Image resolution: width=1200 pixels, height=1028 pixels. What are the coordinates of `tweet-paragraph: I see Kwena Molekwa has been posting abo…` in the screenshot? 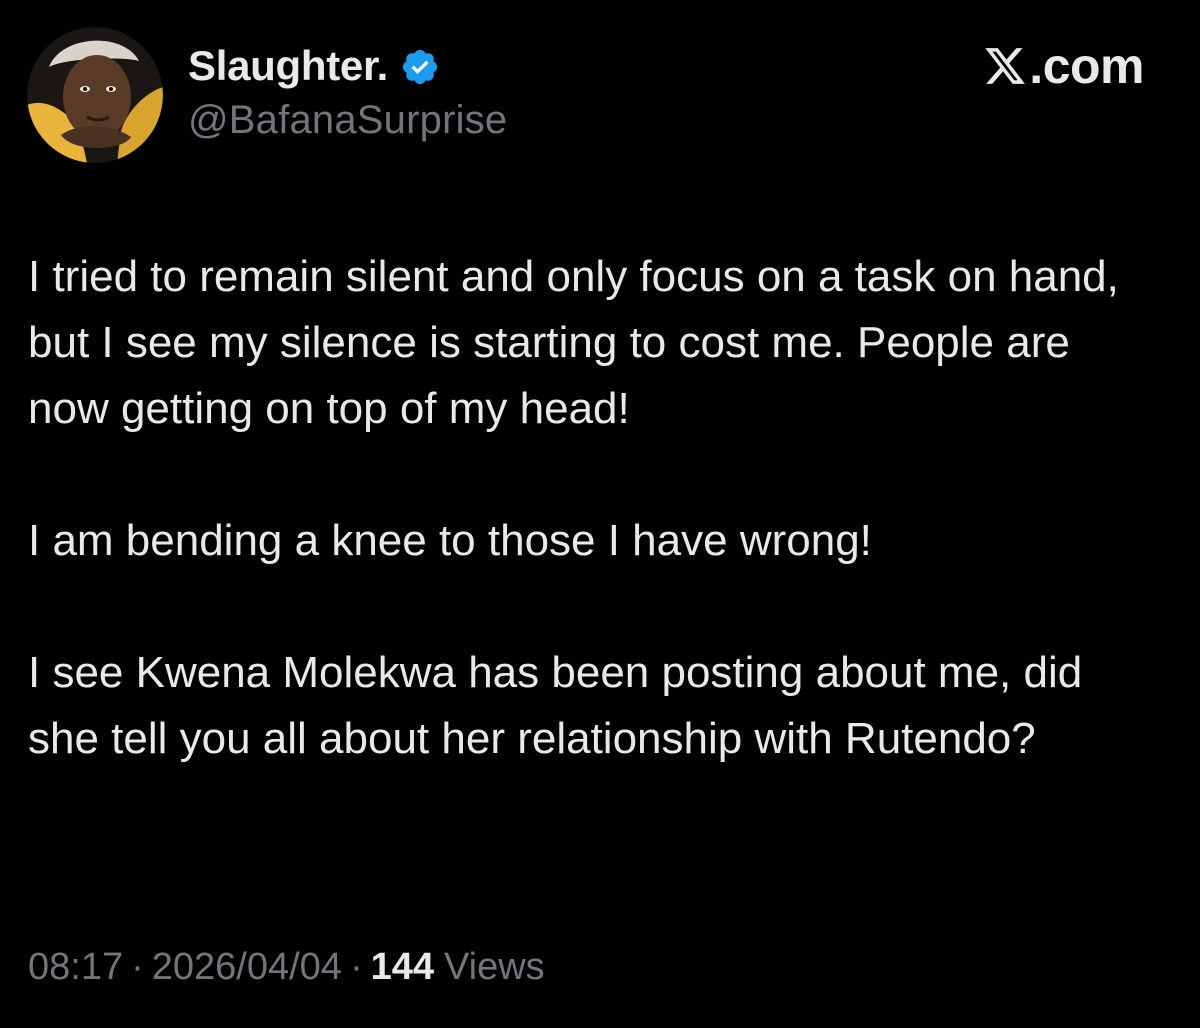 It's located at (555, 705).